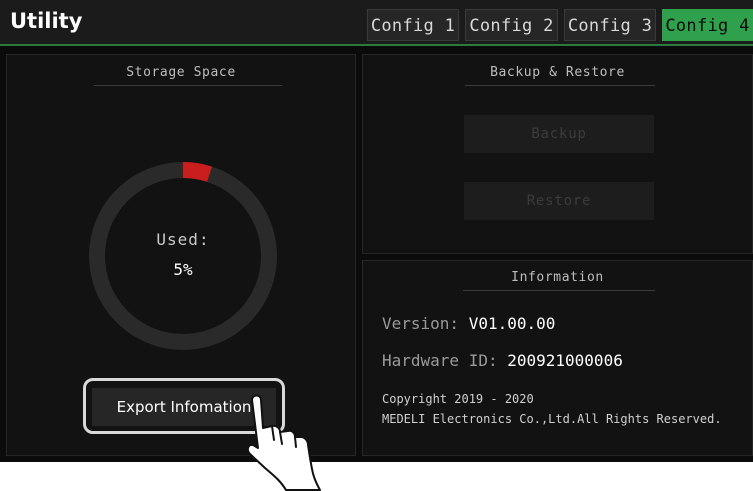  Describe the element at coordinates (560, 85) in the screenshot. I see `backup-title-rule` at that location.